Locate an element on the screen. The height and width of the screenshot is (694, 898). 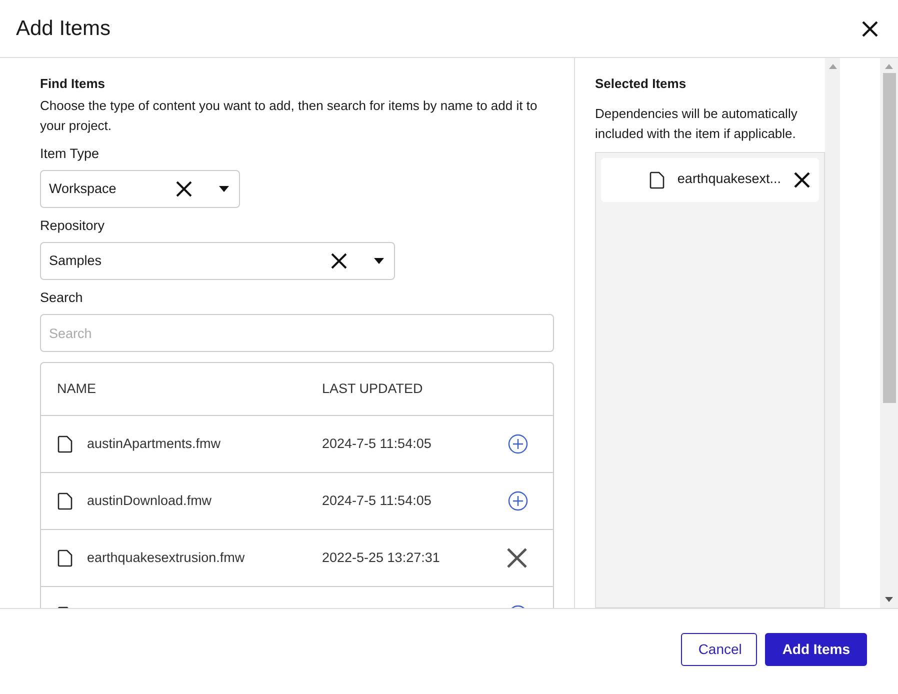
file-name: austinApartments.fmw is located at coordinates (154, 444).